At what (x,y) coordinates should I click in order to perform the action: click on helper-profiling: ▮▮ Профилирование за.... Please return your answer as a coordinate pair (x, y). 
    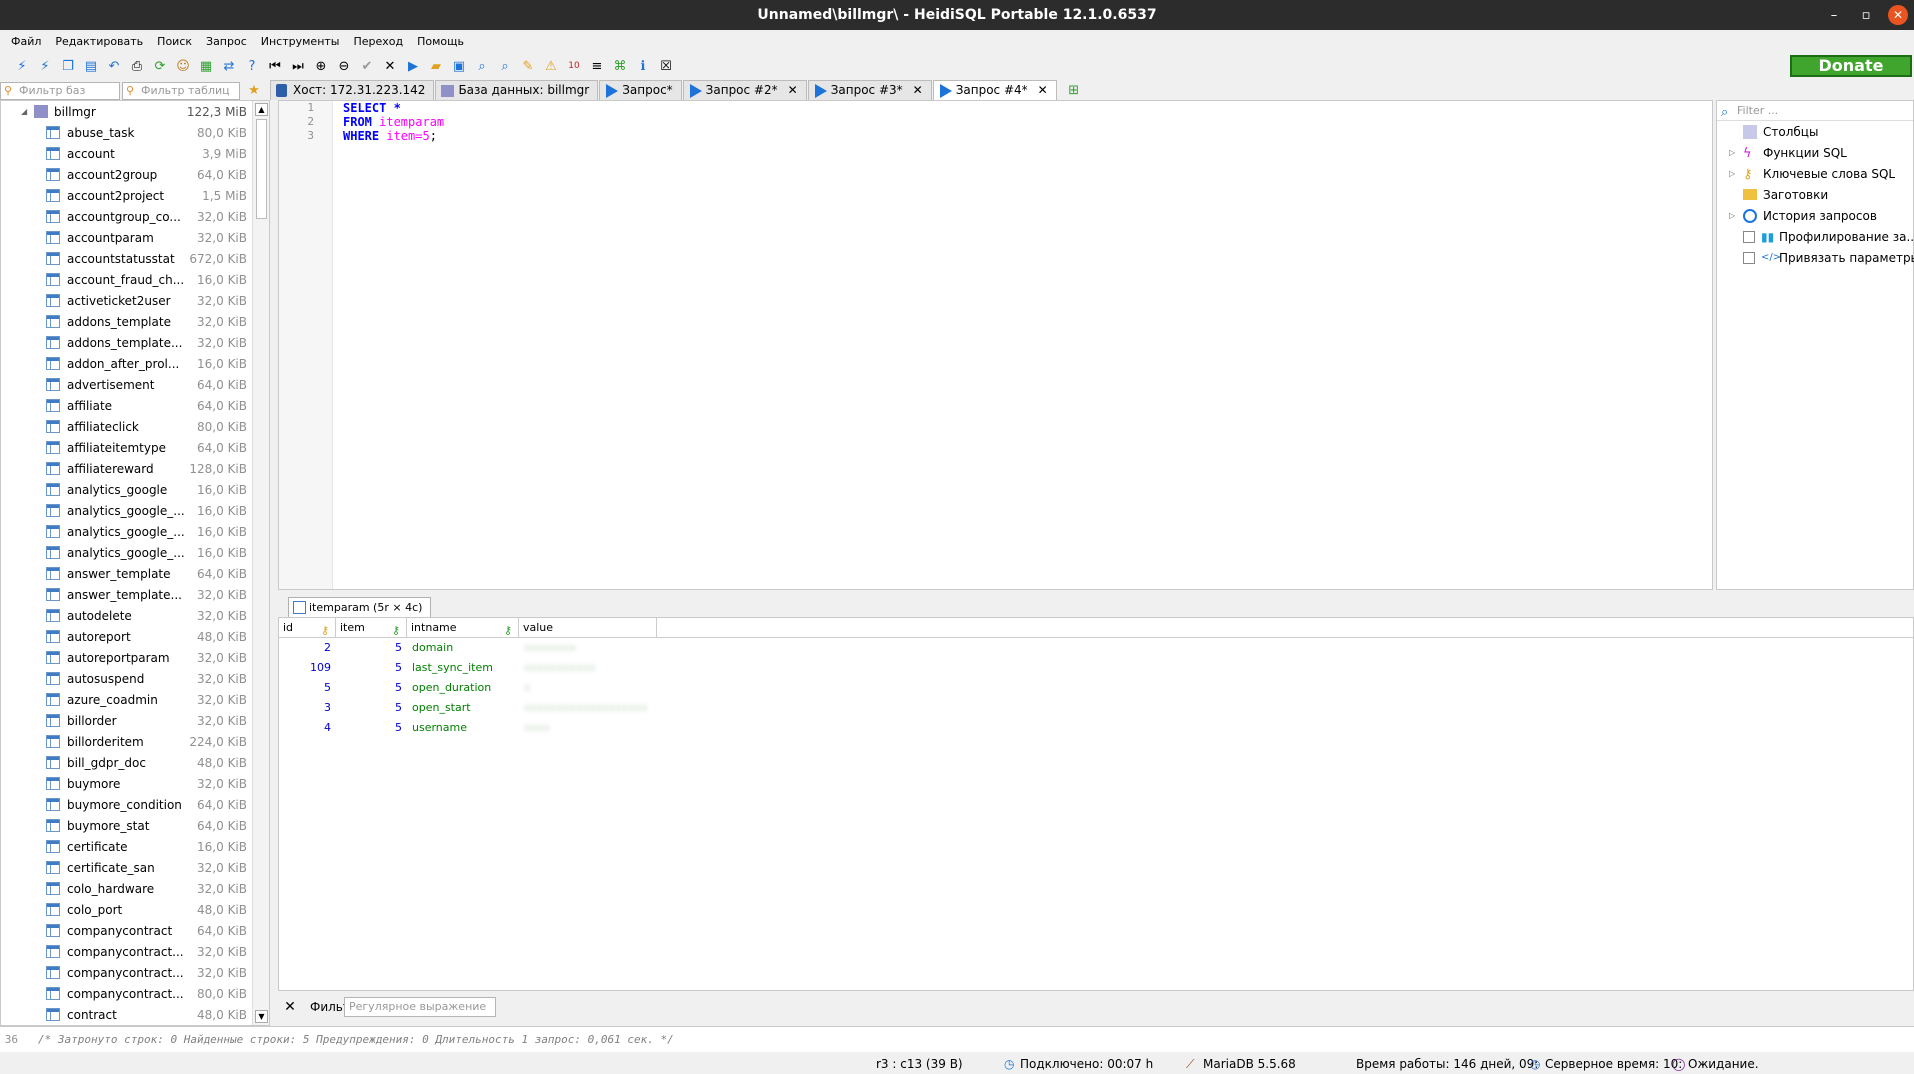
    Looking at the image, I should click on (1815, 236).